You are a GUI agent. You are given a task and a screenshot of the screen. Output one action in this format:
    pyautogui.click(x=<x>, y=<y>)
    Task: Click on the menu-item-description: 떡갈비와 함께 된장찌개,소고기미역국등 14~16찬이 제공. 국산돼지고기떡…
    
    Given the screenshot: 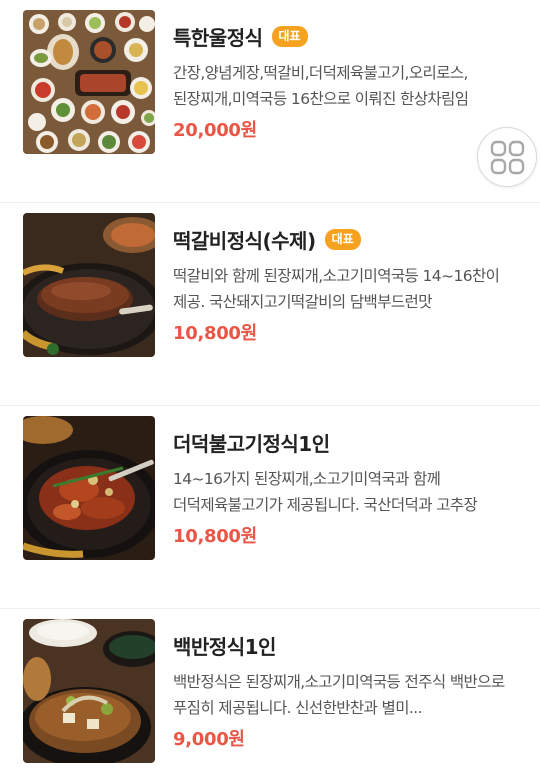 What is the action you would take?
    pyautogui.click(x=336, y=289)
    